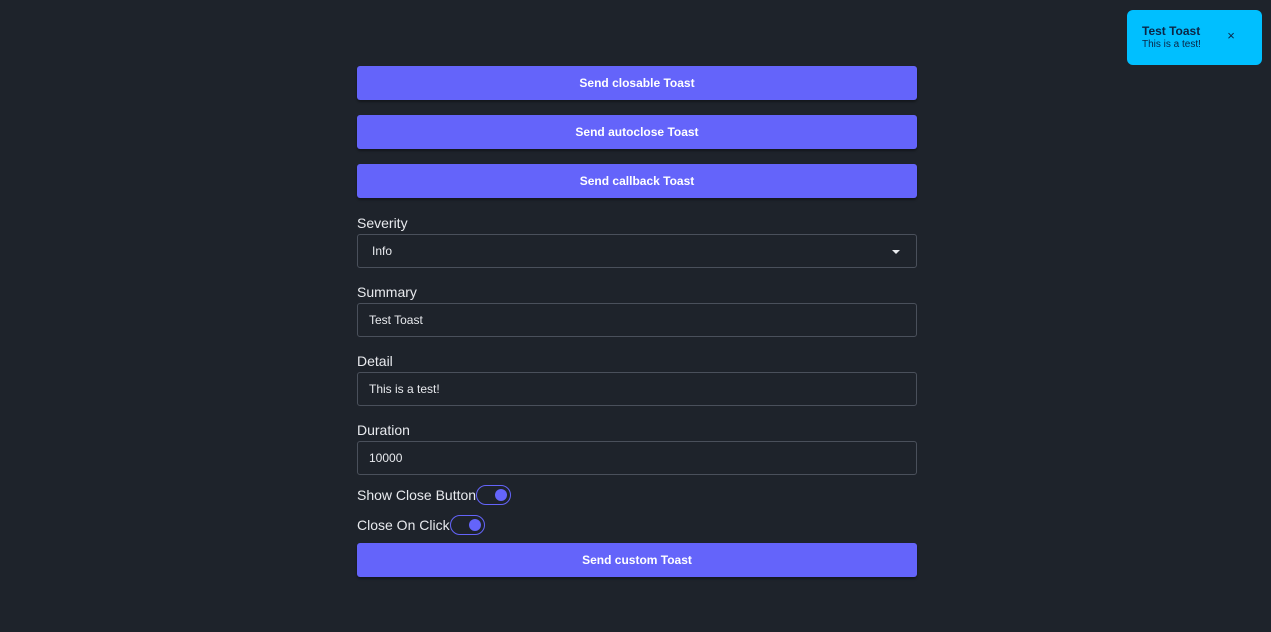  I want to click on close-icon: ×, so click(1231, 36).